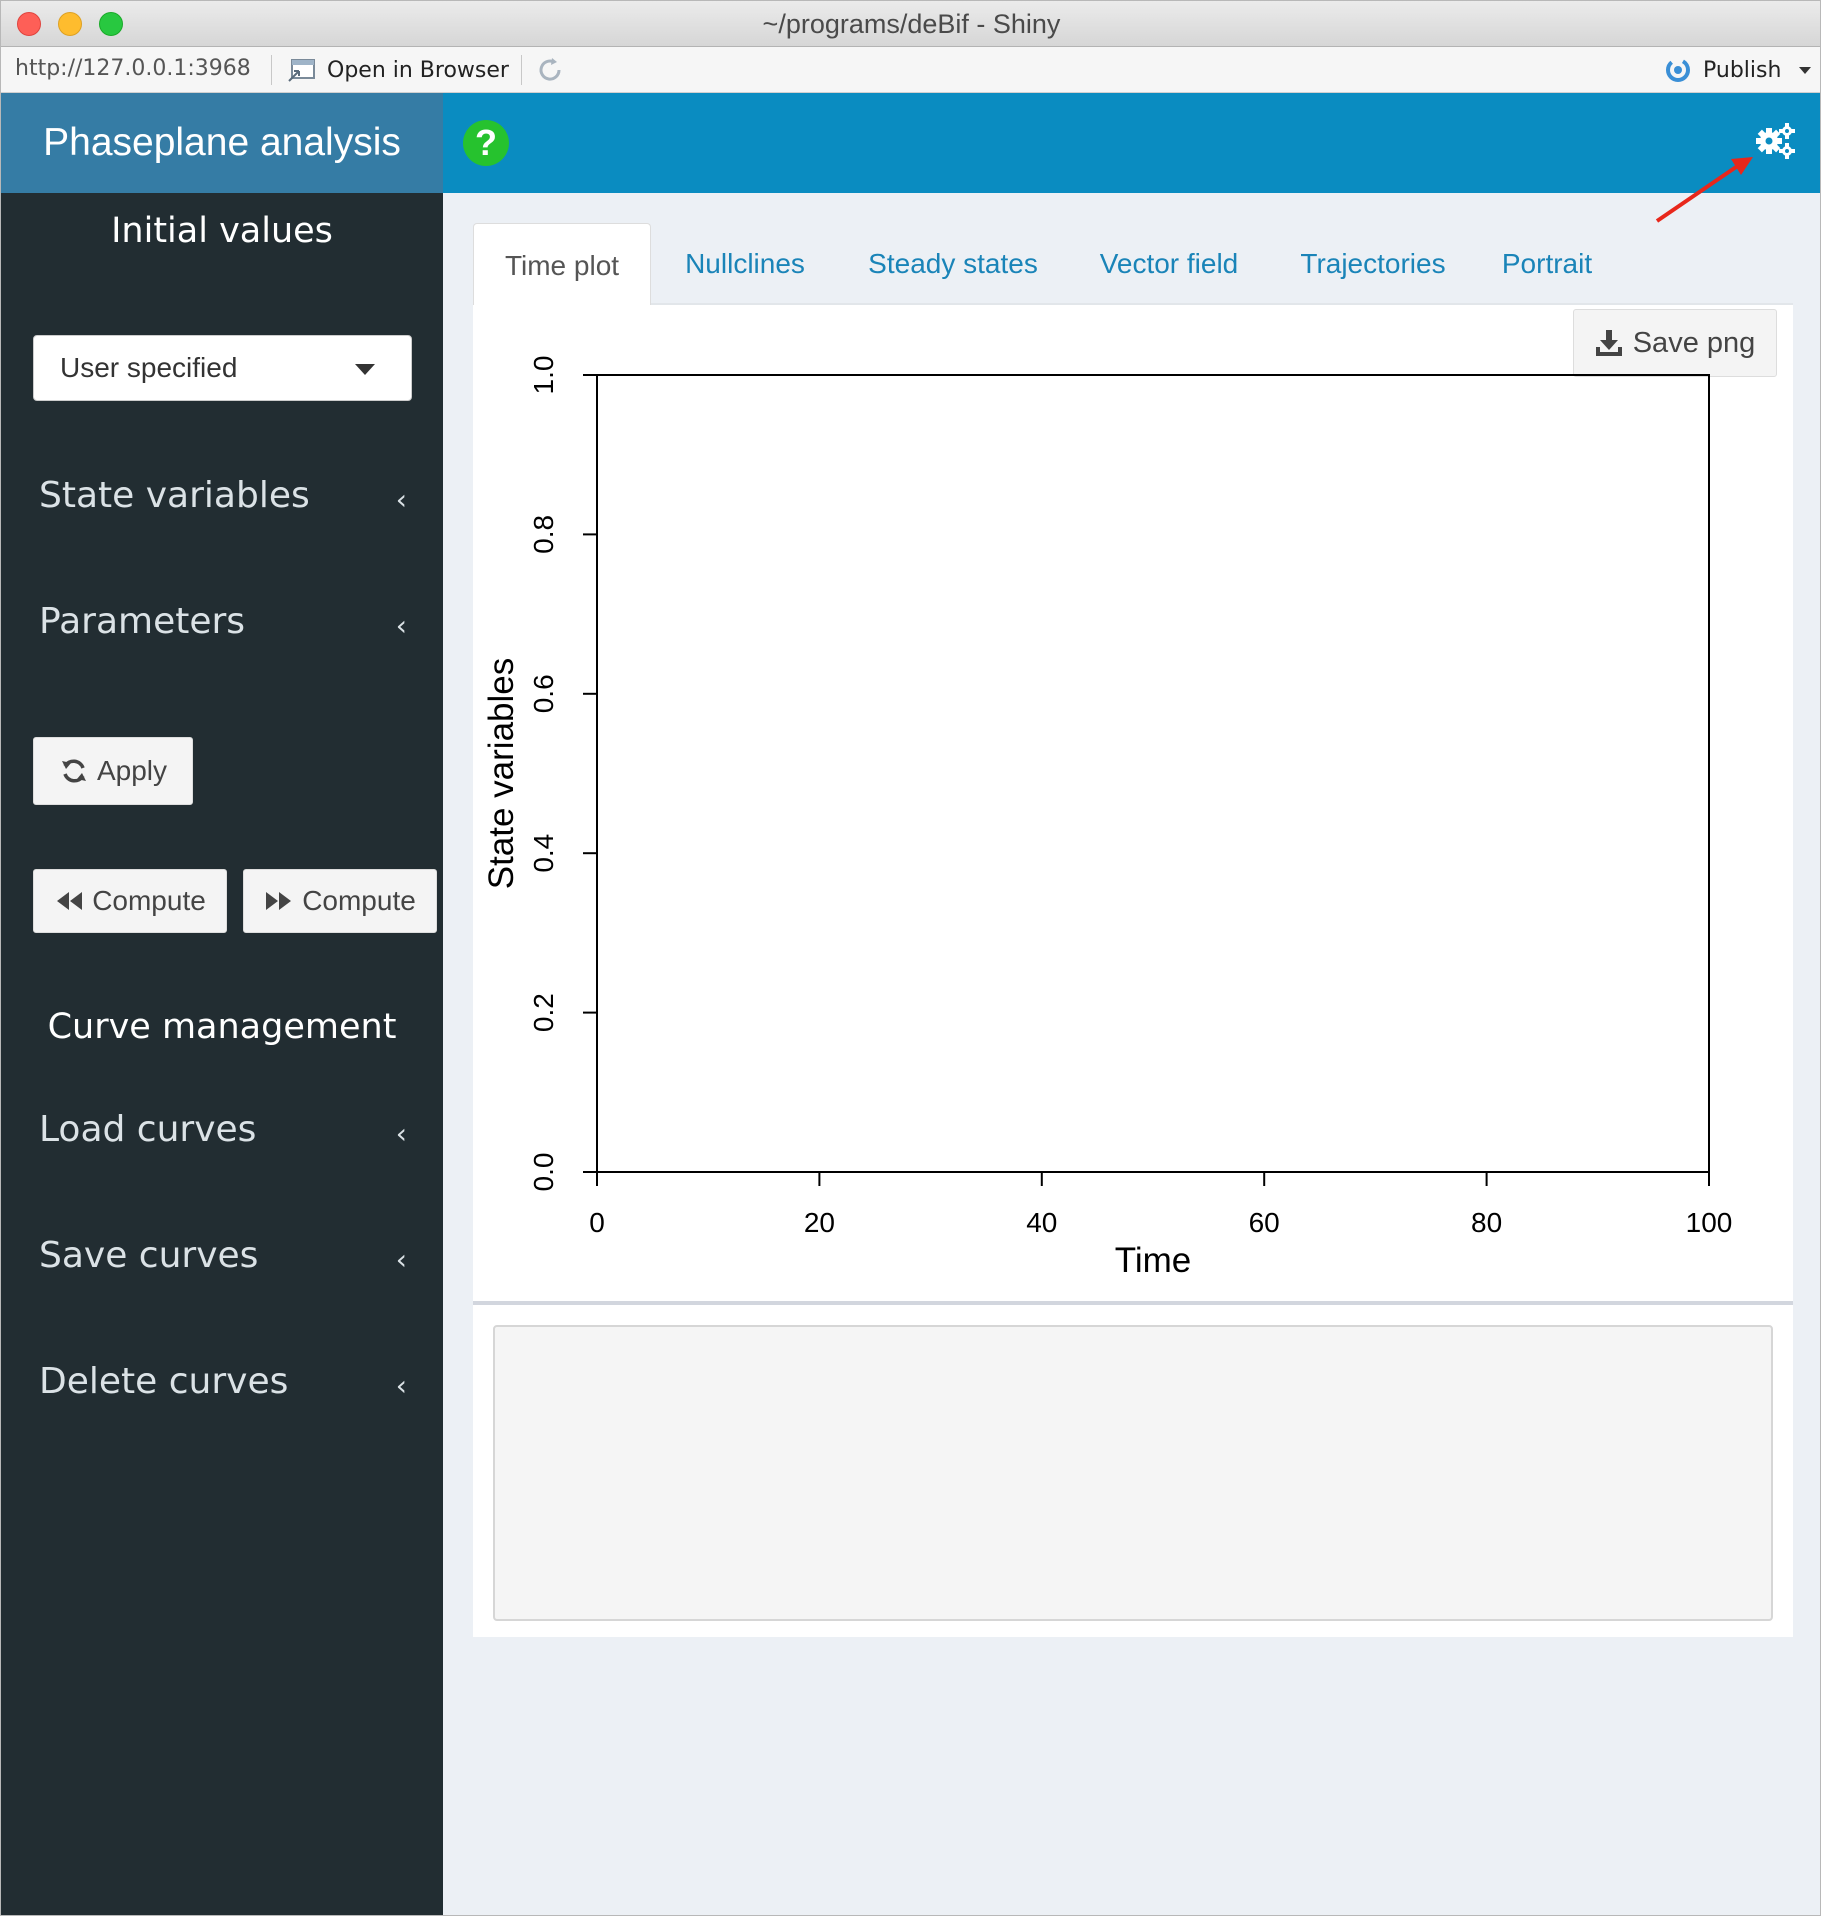  I want to click on x-axis-label: Time, so click(1153, 1260).